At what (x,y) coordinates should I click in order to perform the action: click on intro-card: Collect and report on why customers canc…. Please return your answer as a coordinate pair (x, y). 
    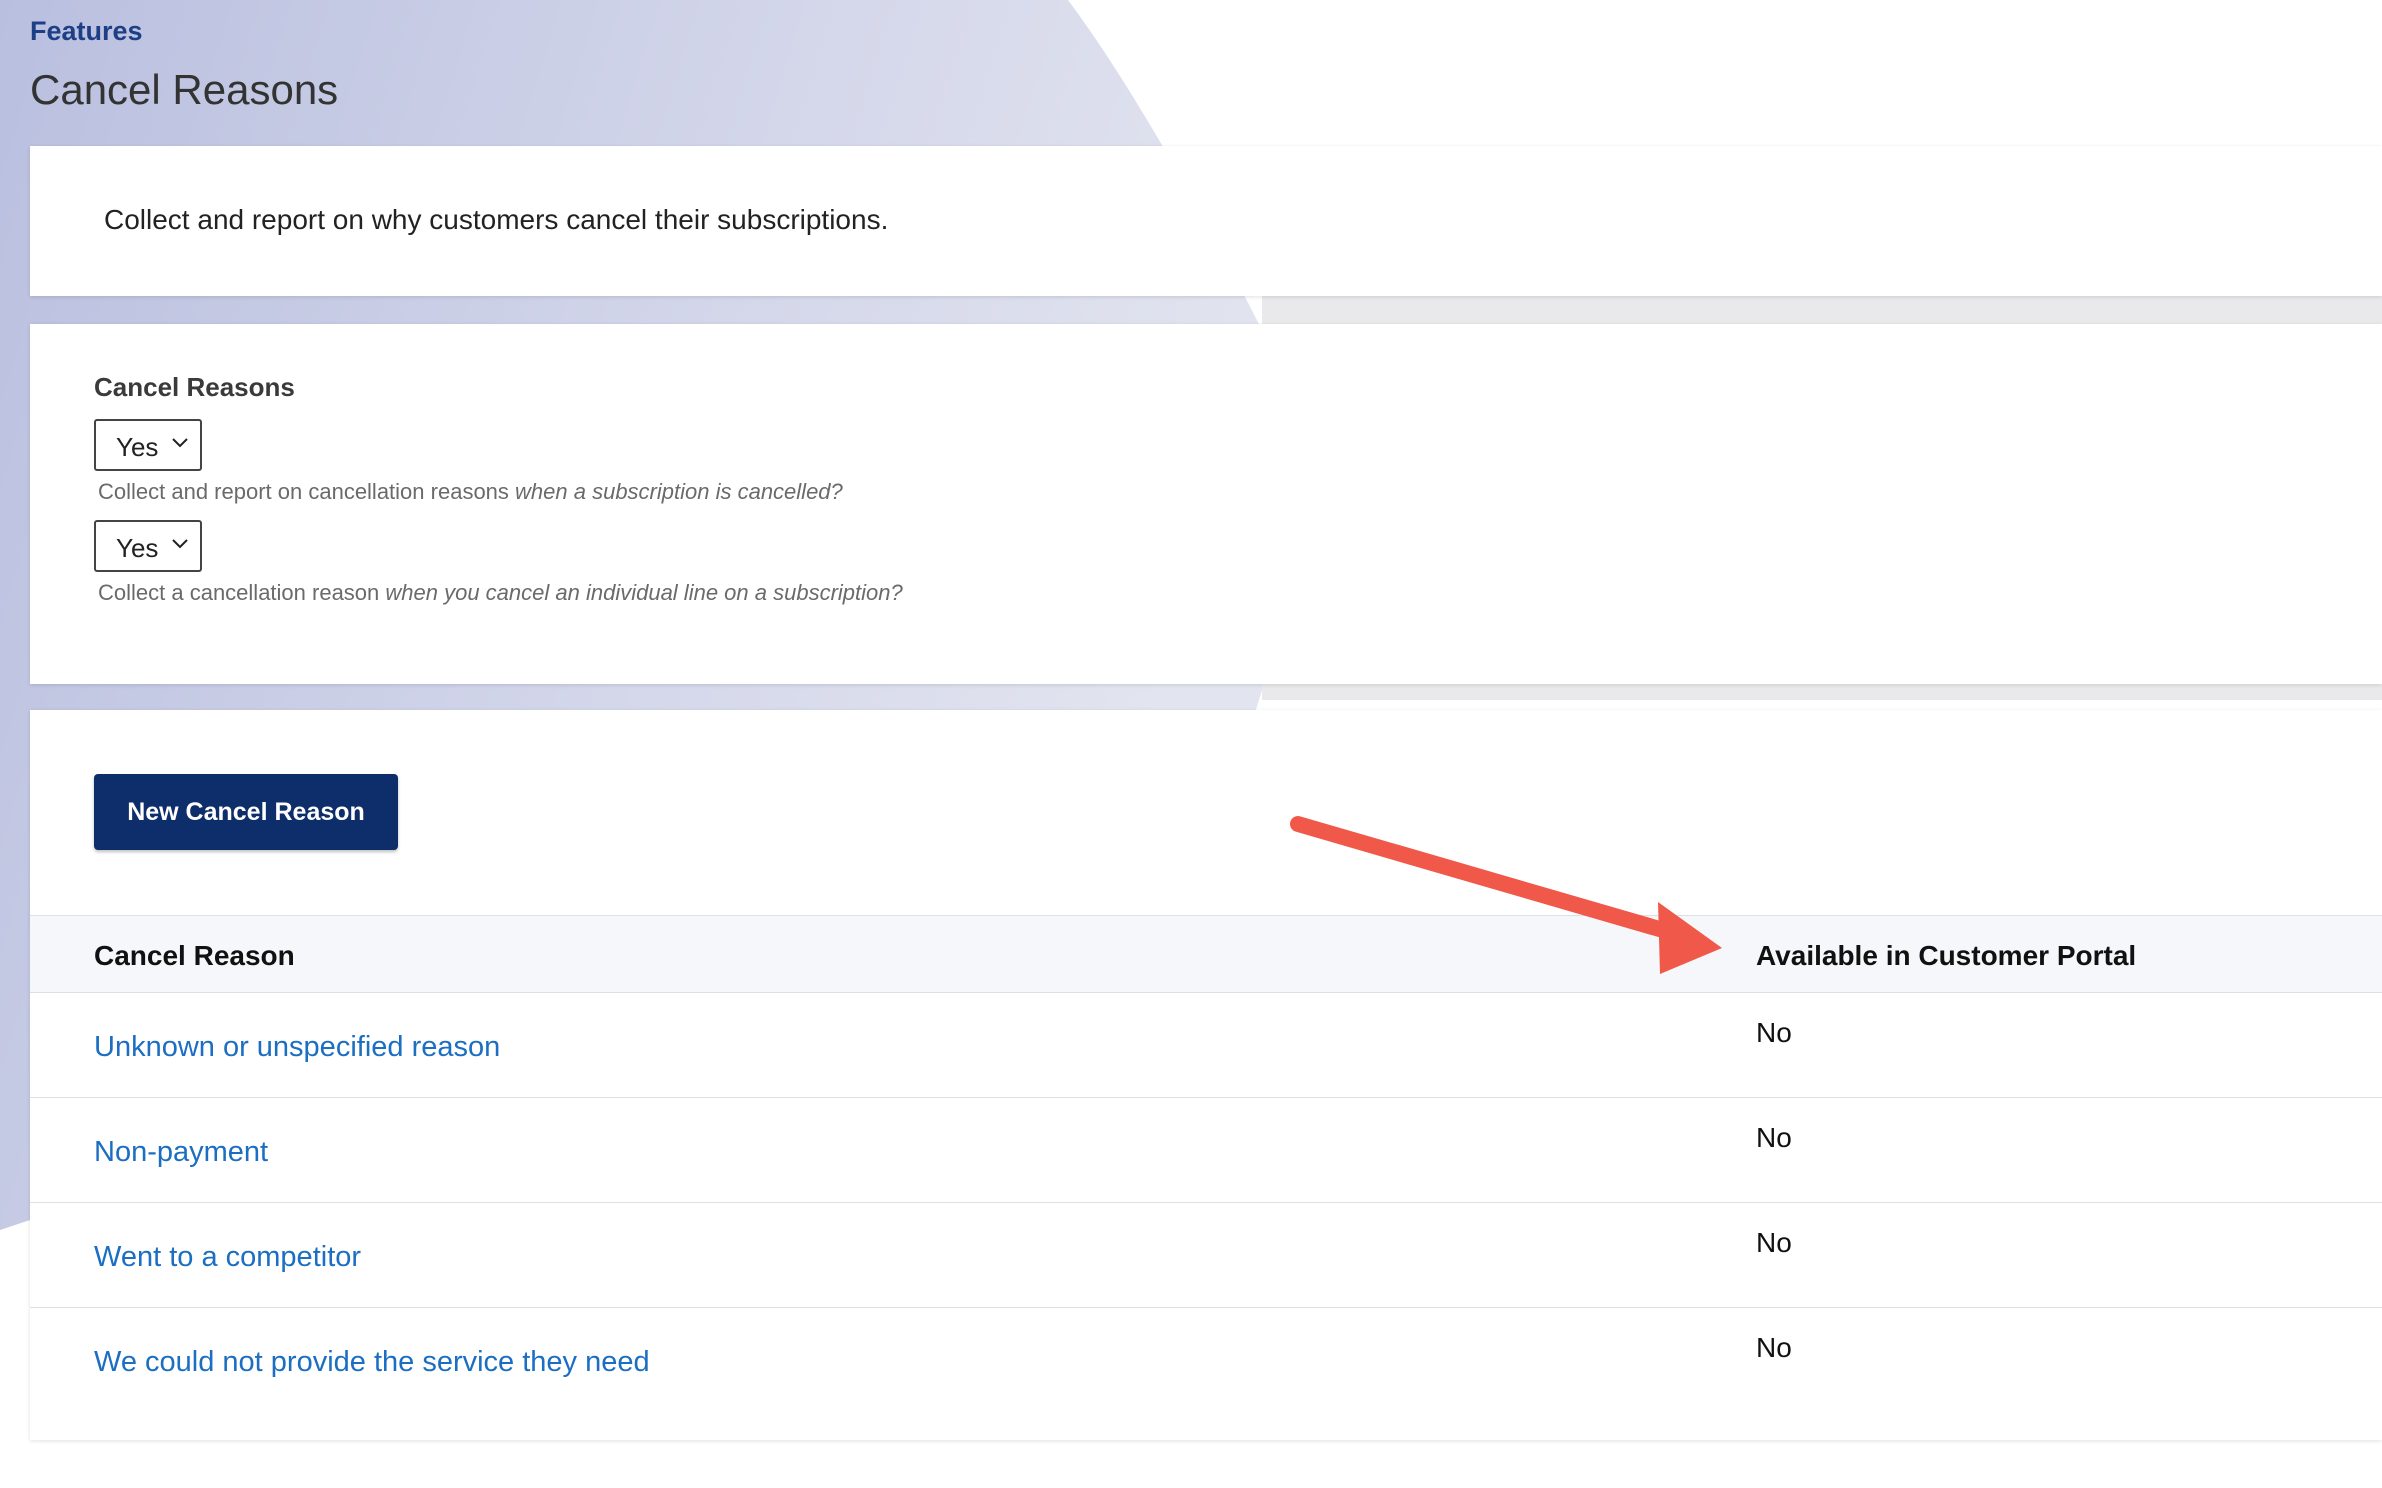
    Looking at the image, I should click on (1206, 221).